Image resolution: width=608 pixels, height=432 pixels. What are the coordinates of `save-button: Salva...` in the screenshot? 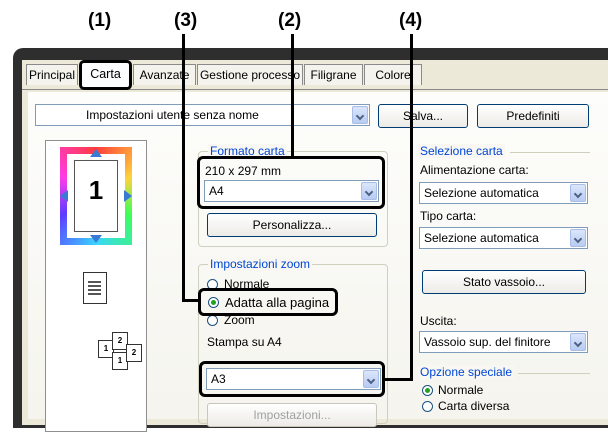 It's located at (423, 116).